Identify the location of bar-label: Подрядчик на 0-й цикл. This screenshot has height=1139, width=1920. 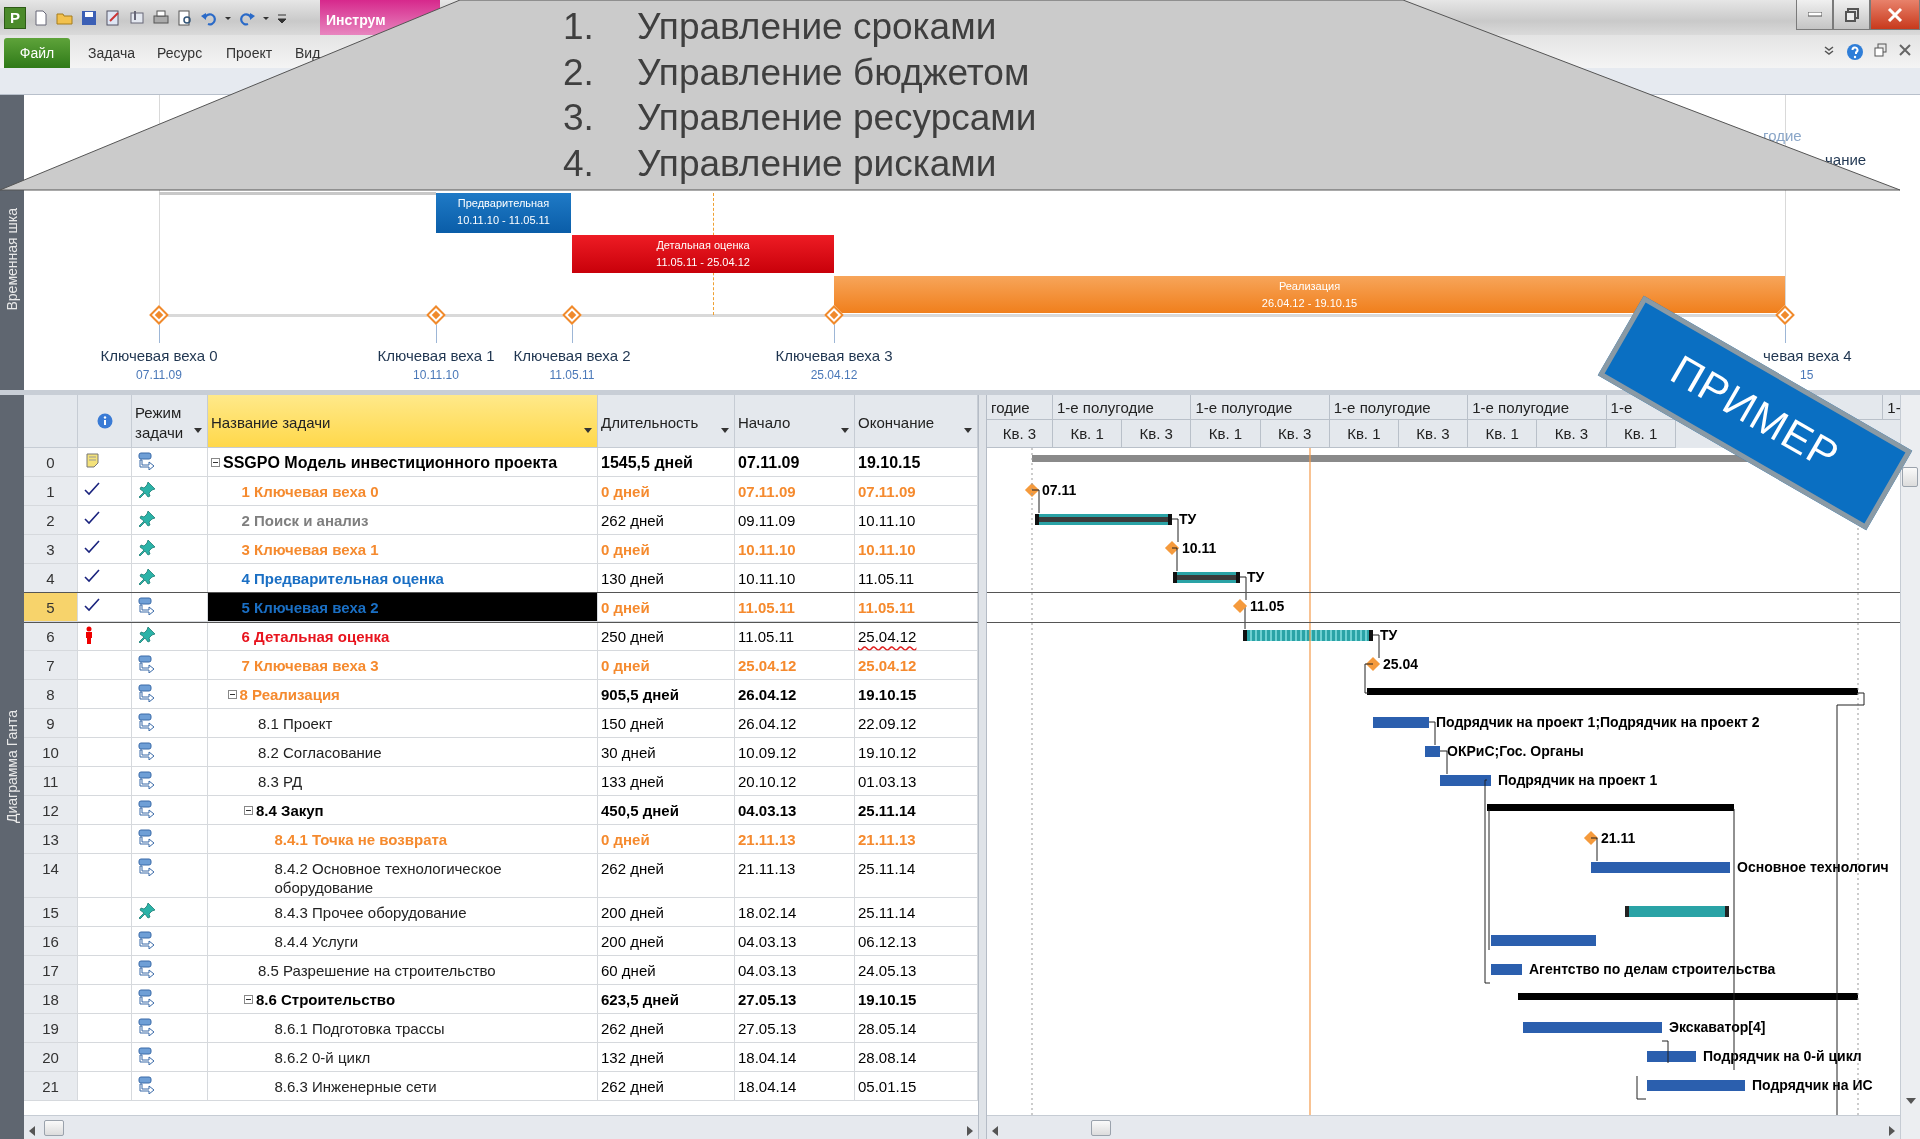
(1782, 1056).